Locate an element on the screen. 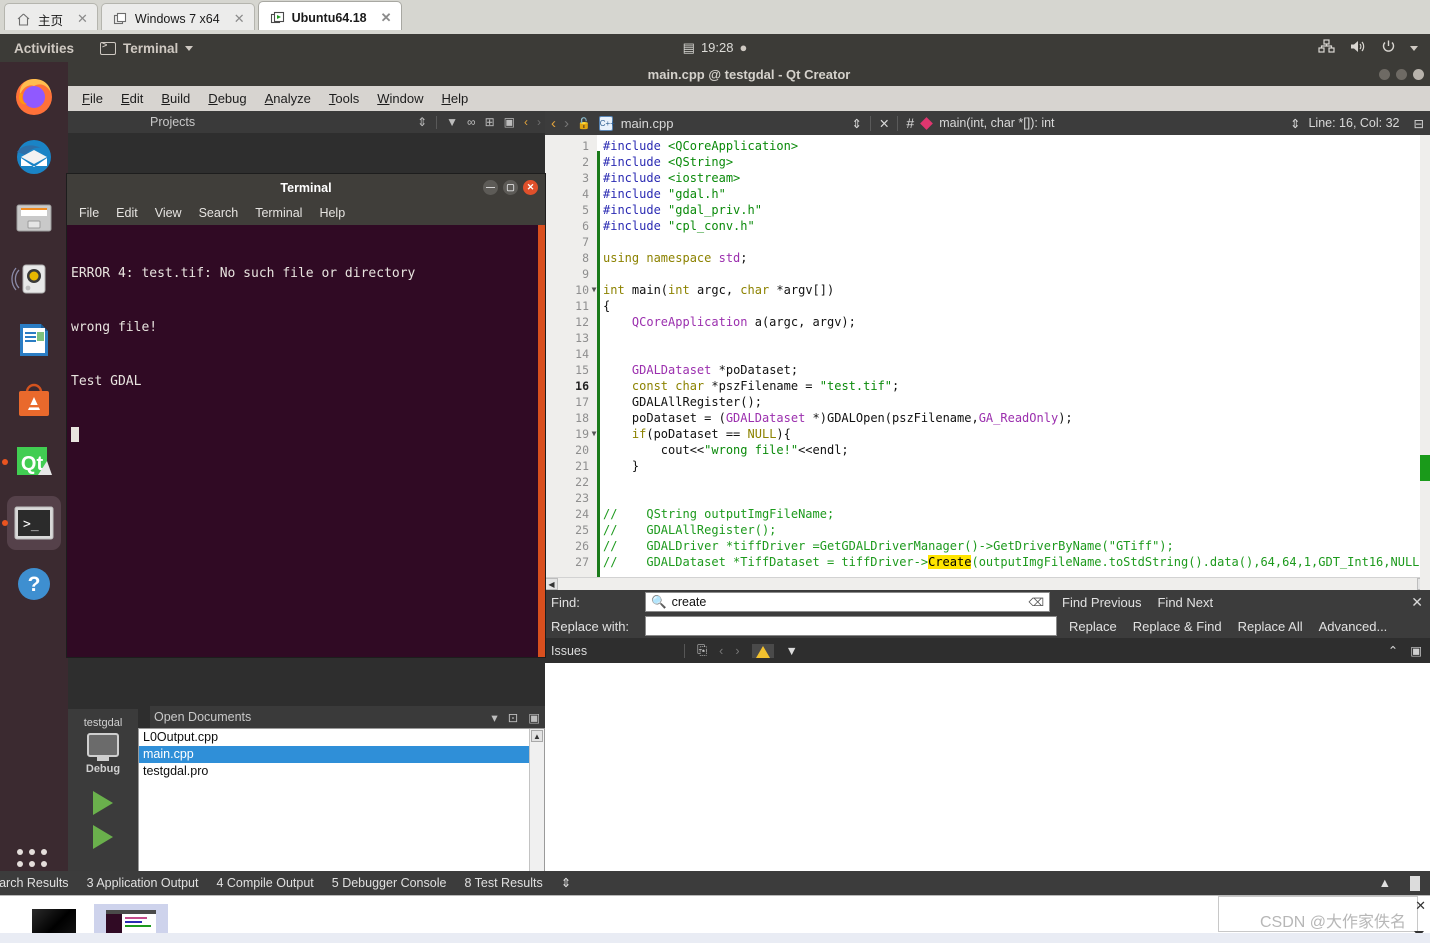  menu-help: Help is located at coordinates (454, 98).